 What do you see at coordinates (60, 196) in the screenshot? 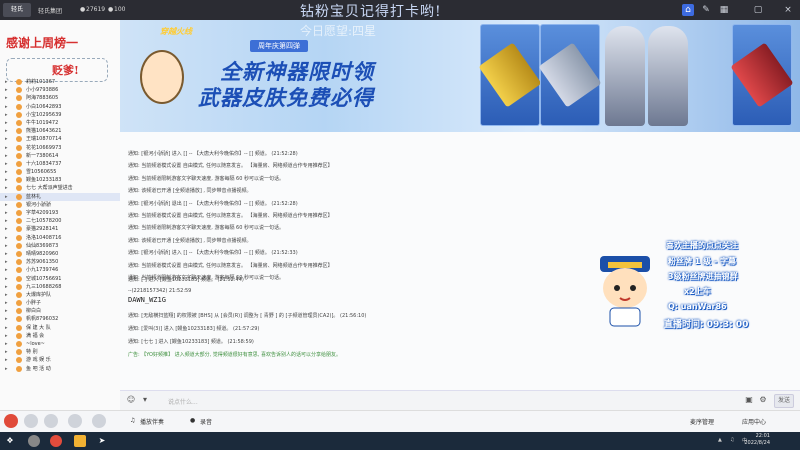
I see `user-list-item: ▸ 蓝林礼` at bounding box center [60, 196].